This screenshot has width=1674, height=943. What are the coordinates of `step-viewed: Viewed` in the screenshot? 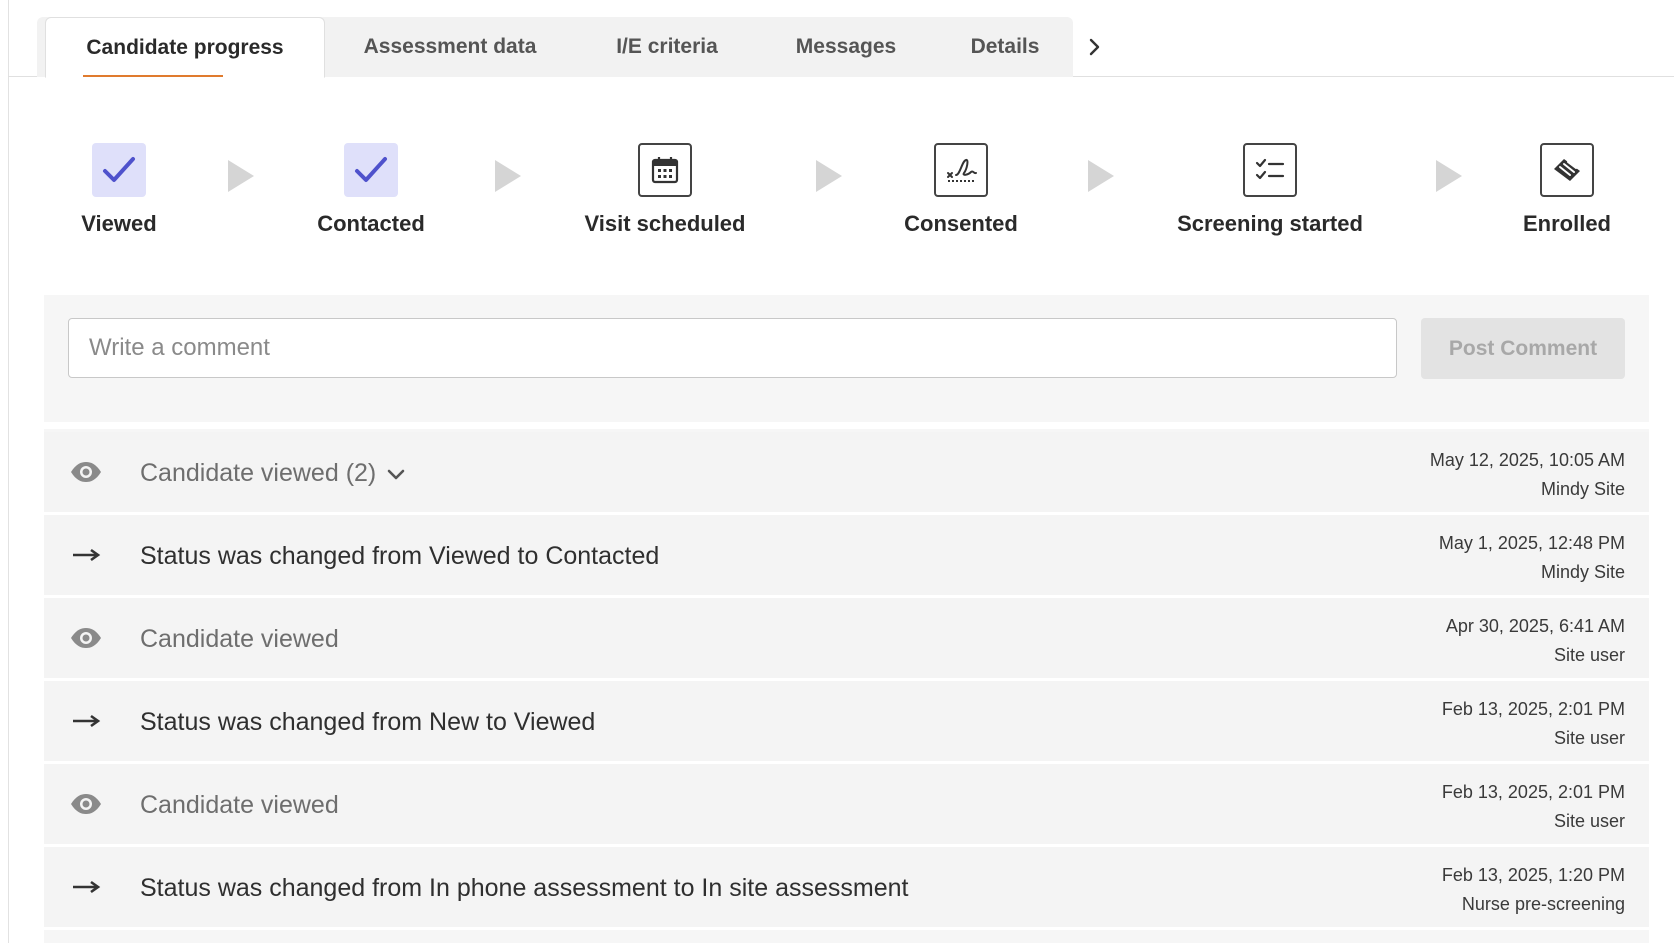 It's located at (119, 190).